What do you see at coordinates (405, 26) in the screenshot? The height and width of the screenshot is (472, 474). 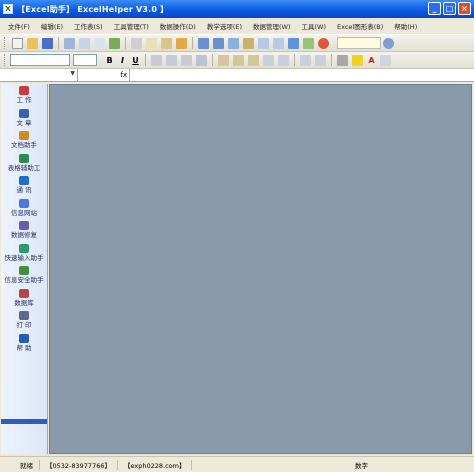 I see `menu-help: 帮助(H)` at bounding box center [405, 26].